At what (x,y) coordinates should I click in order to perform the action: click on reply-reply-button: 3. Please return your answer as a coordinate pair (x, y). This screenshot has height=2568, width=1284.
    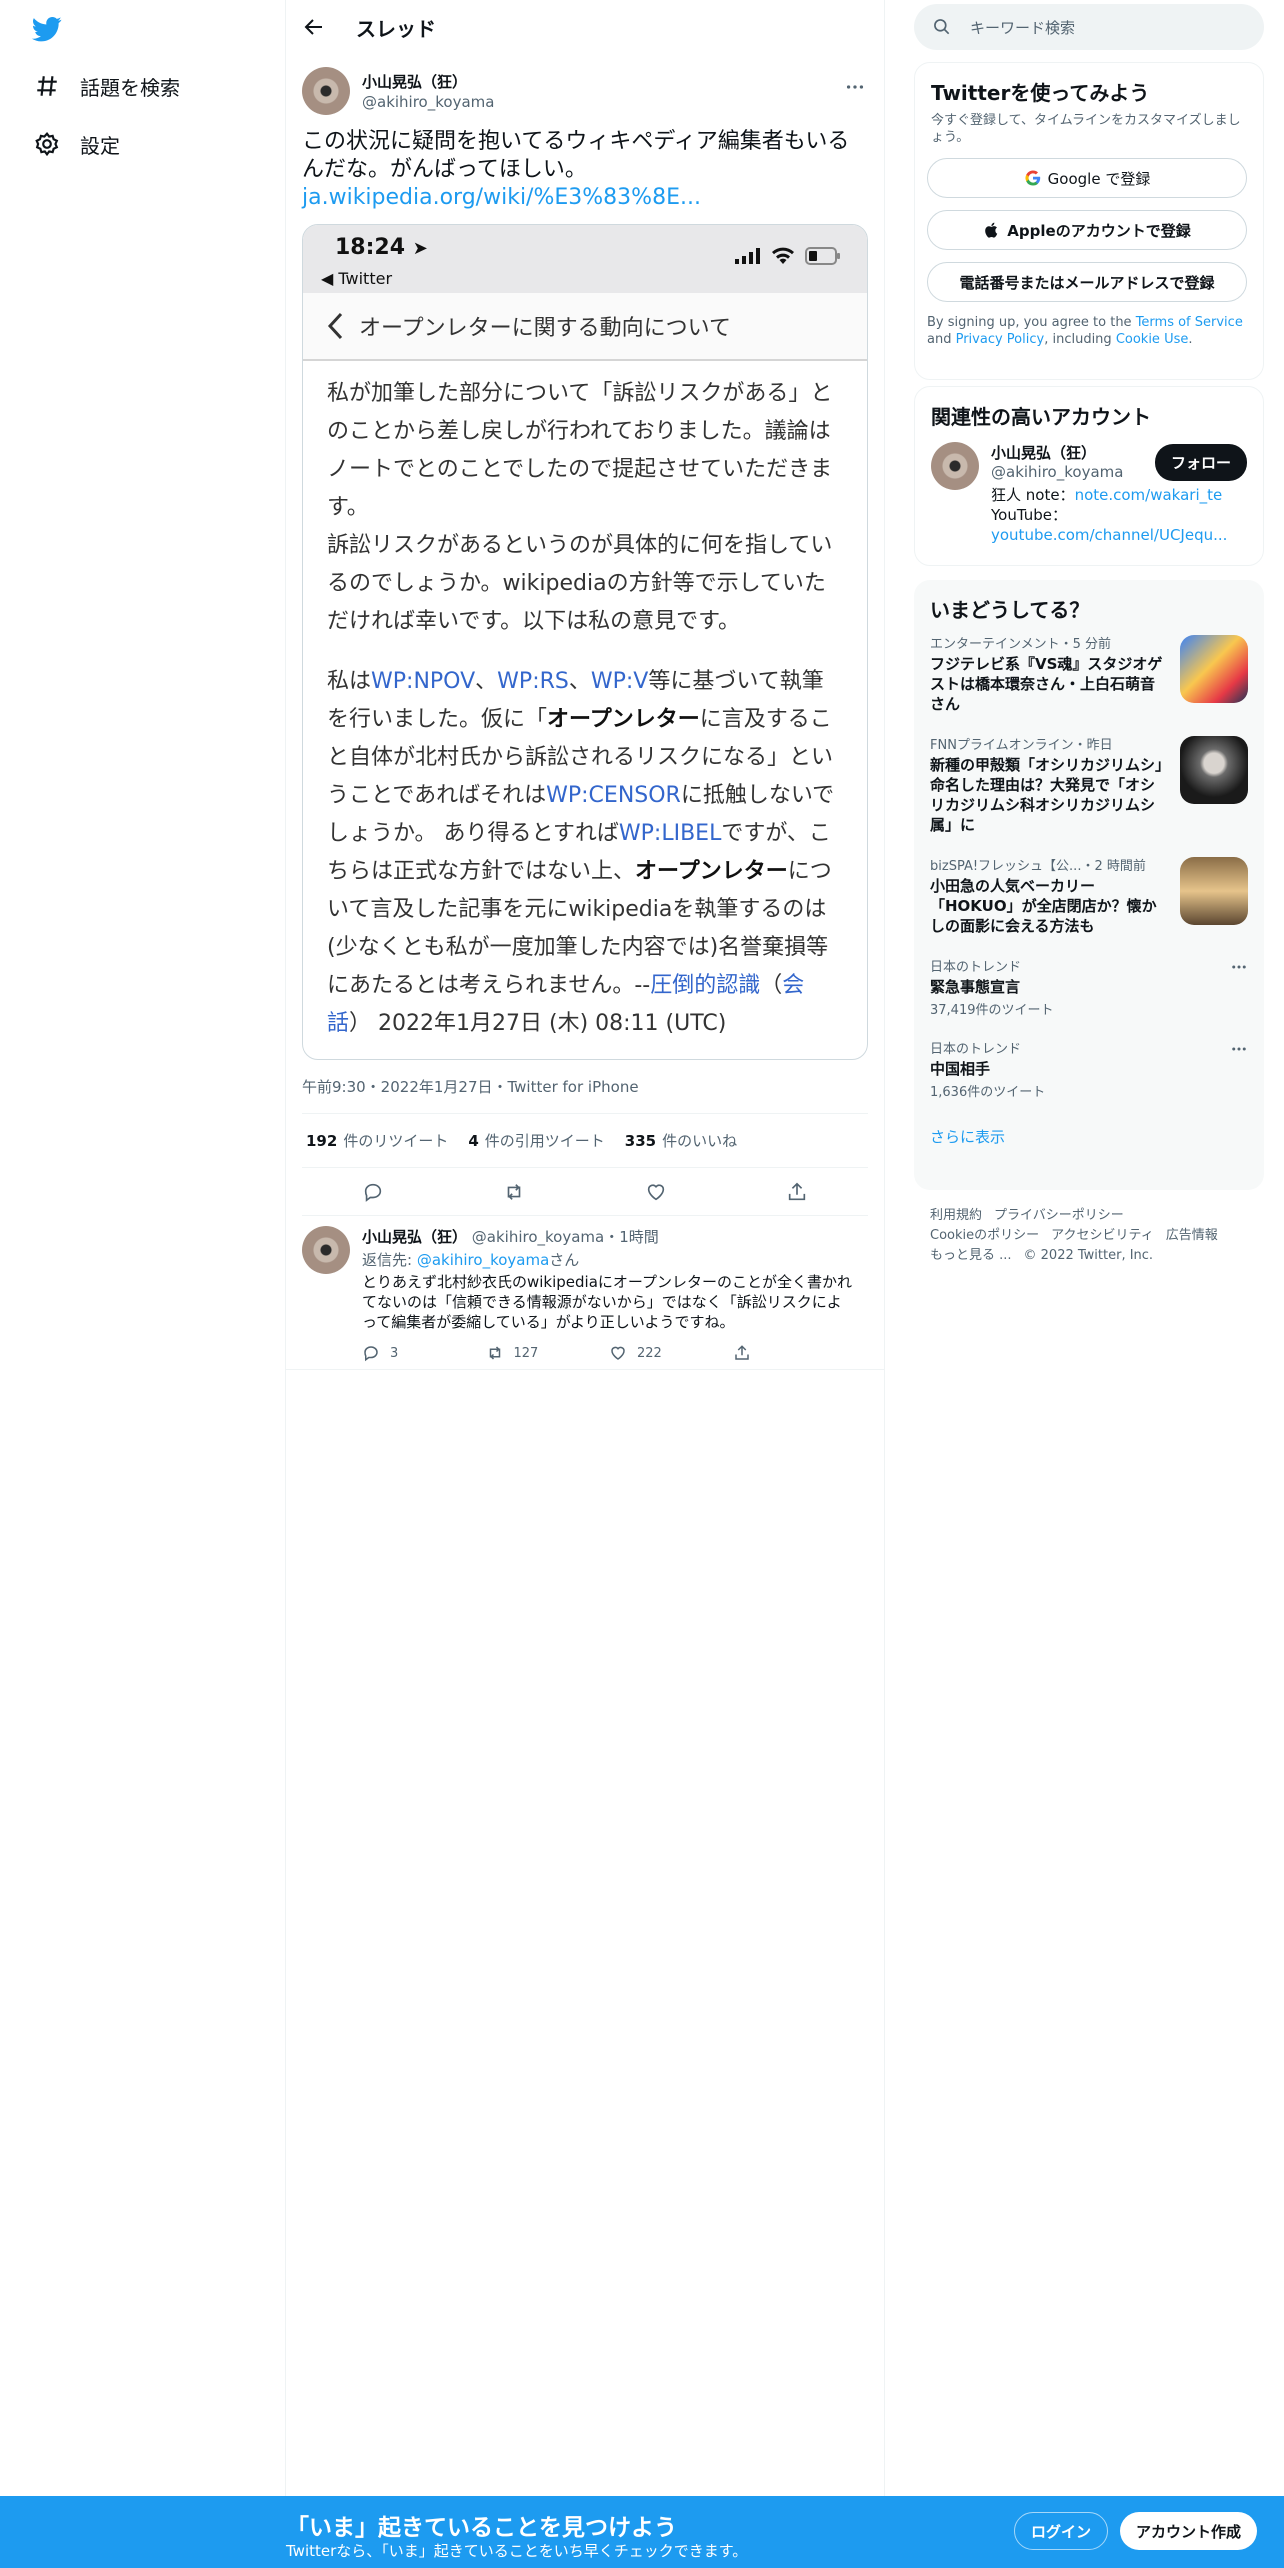
    Looking at the image, I should click on (424, 1353).